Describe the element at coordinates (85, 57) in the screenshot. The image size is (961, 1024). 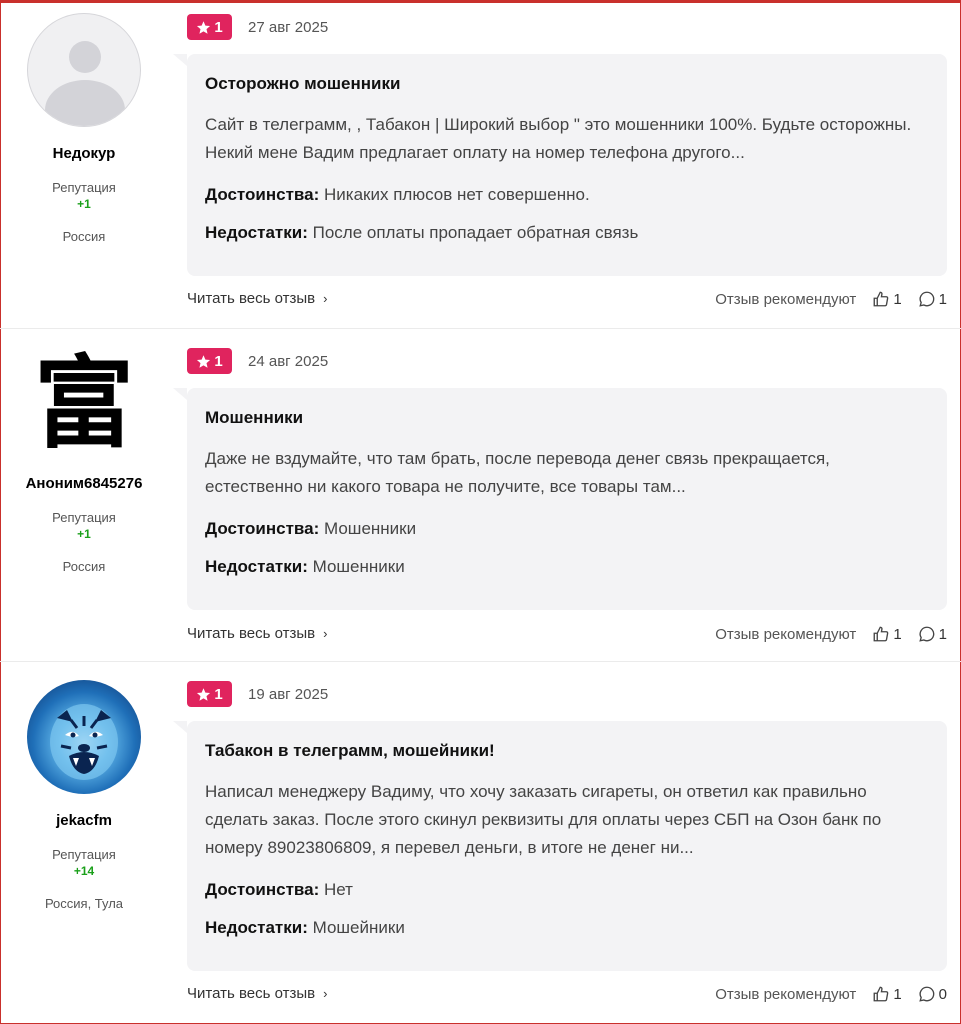
I see `avatar-head-icon` at that location.